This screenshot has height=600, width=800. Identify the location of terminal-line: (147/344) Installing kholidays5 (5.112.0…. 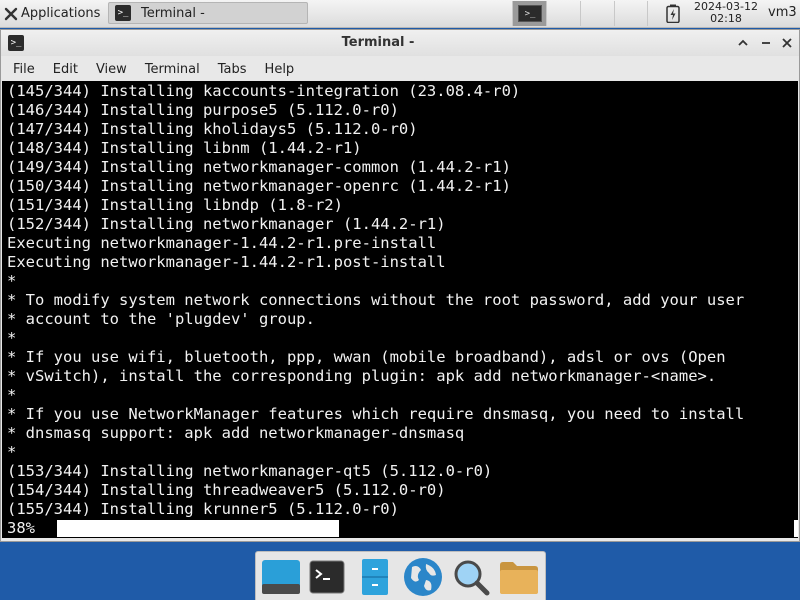
(212, 129).